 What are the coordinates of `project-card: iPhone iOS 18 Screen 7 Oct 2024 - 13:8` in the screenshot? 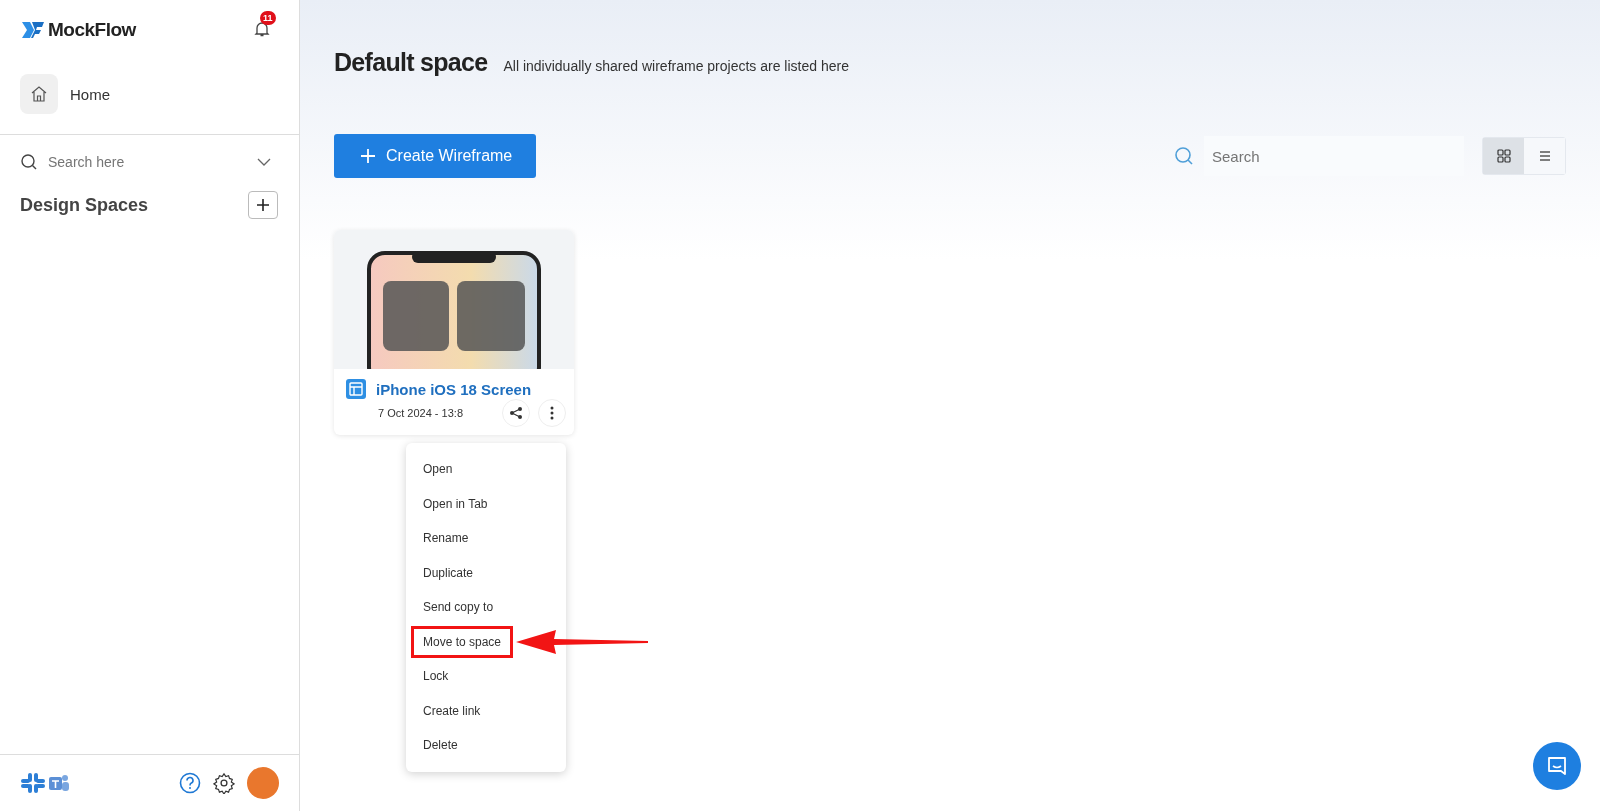 It's located at (454, 332).